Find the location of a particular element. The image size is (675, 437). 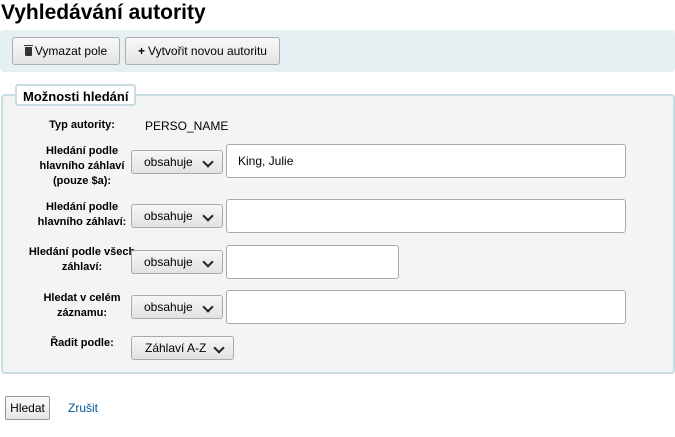

sort-select: Záhlaví A-Z is located at coordinates (182, 348).